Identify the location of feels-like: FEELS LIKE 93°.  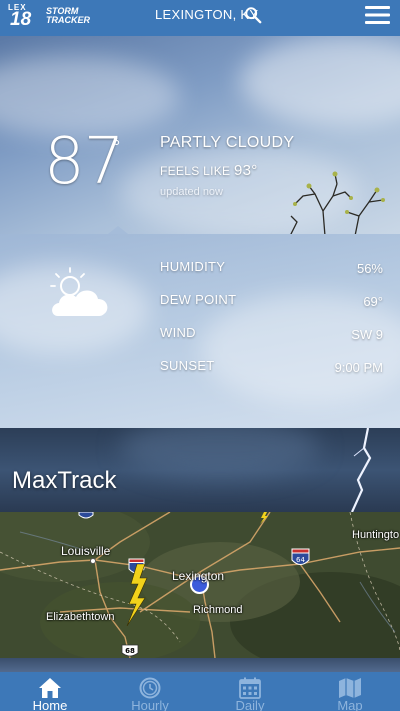
(209, 170).